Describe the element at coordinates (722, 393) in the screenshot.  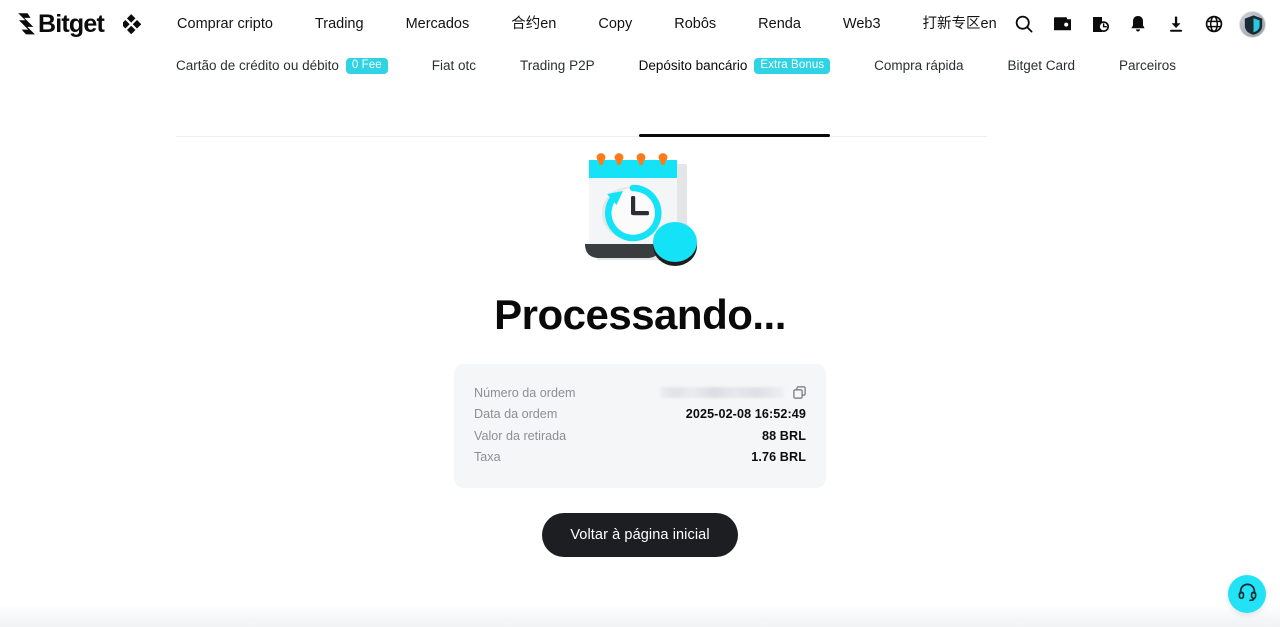
I see `order-number-redacted-value` at that location.